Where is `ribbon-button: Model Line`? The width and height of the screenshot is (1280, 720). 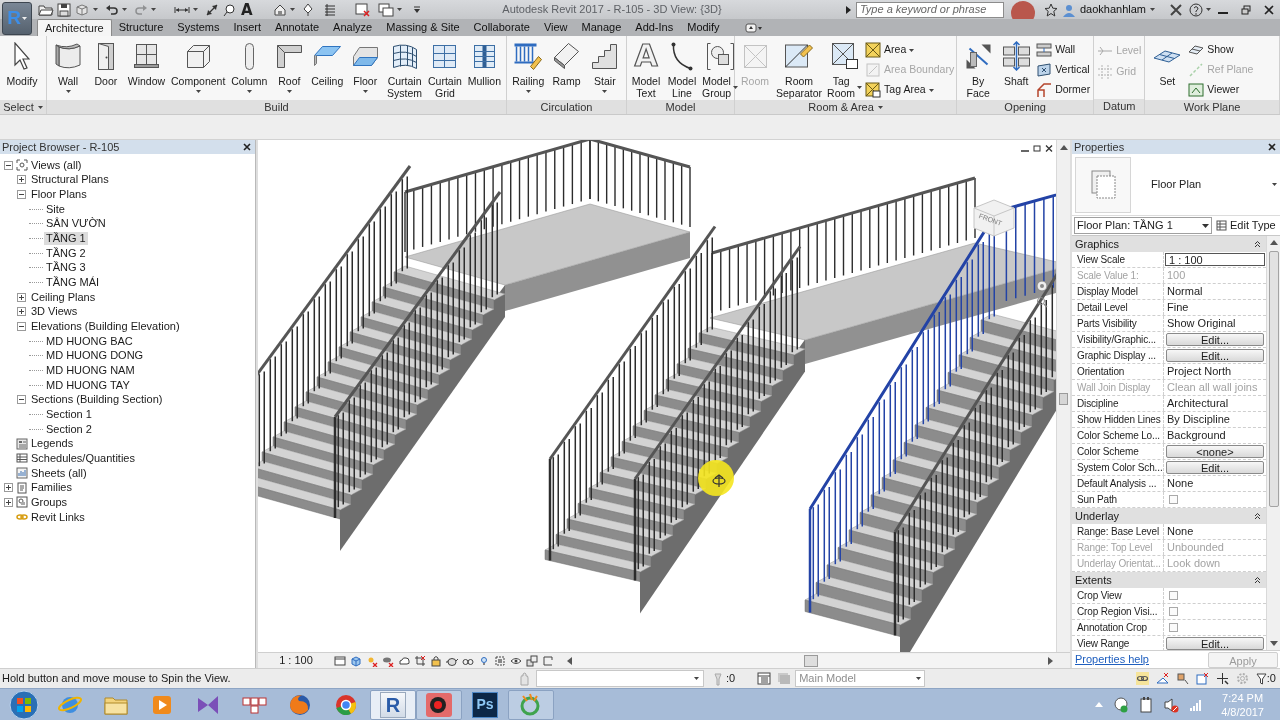 ribbon-button: Model Line is located at coordinates (682, 68).